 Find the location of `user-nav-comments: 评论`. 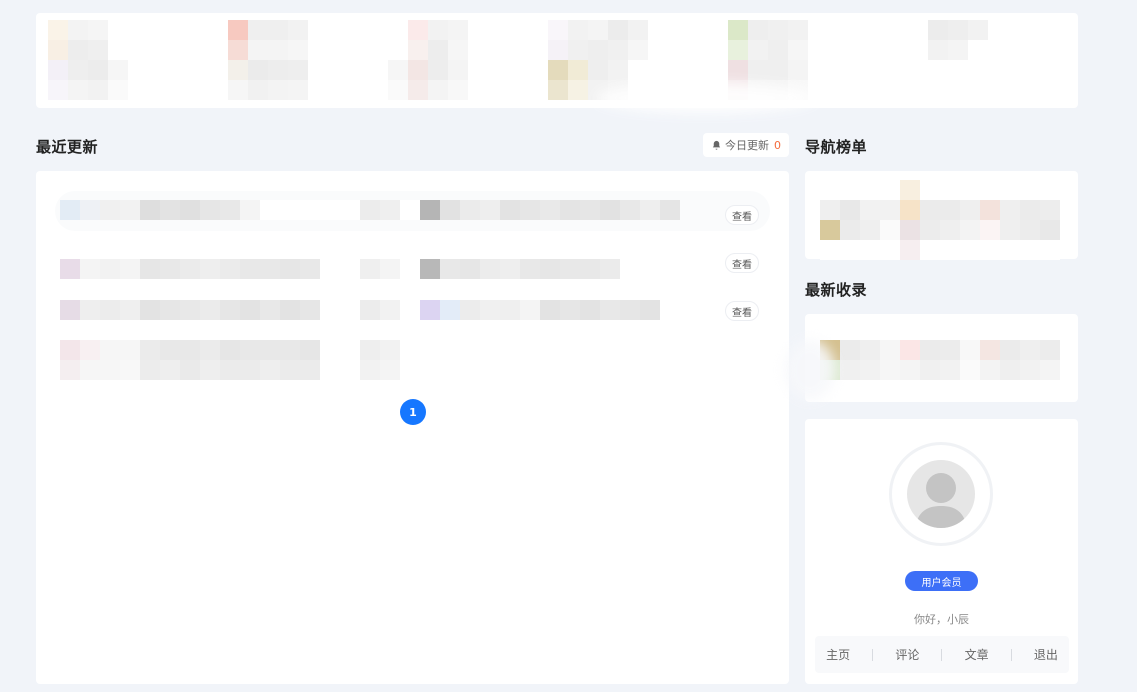

user-nav-comments: 评论 is located at coordinates (907, 654).